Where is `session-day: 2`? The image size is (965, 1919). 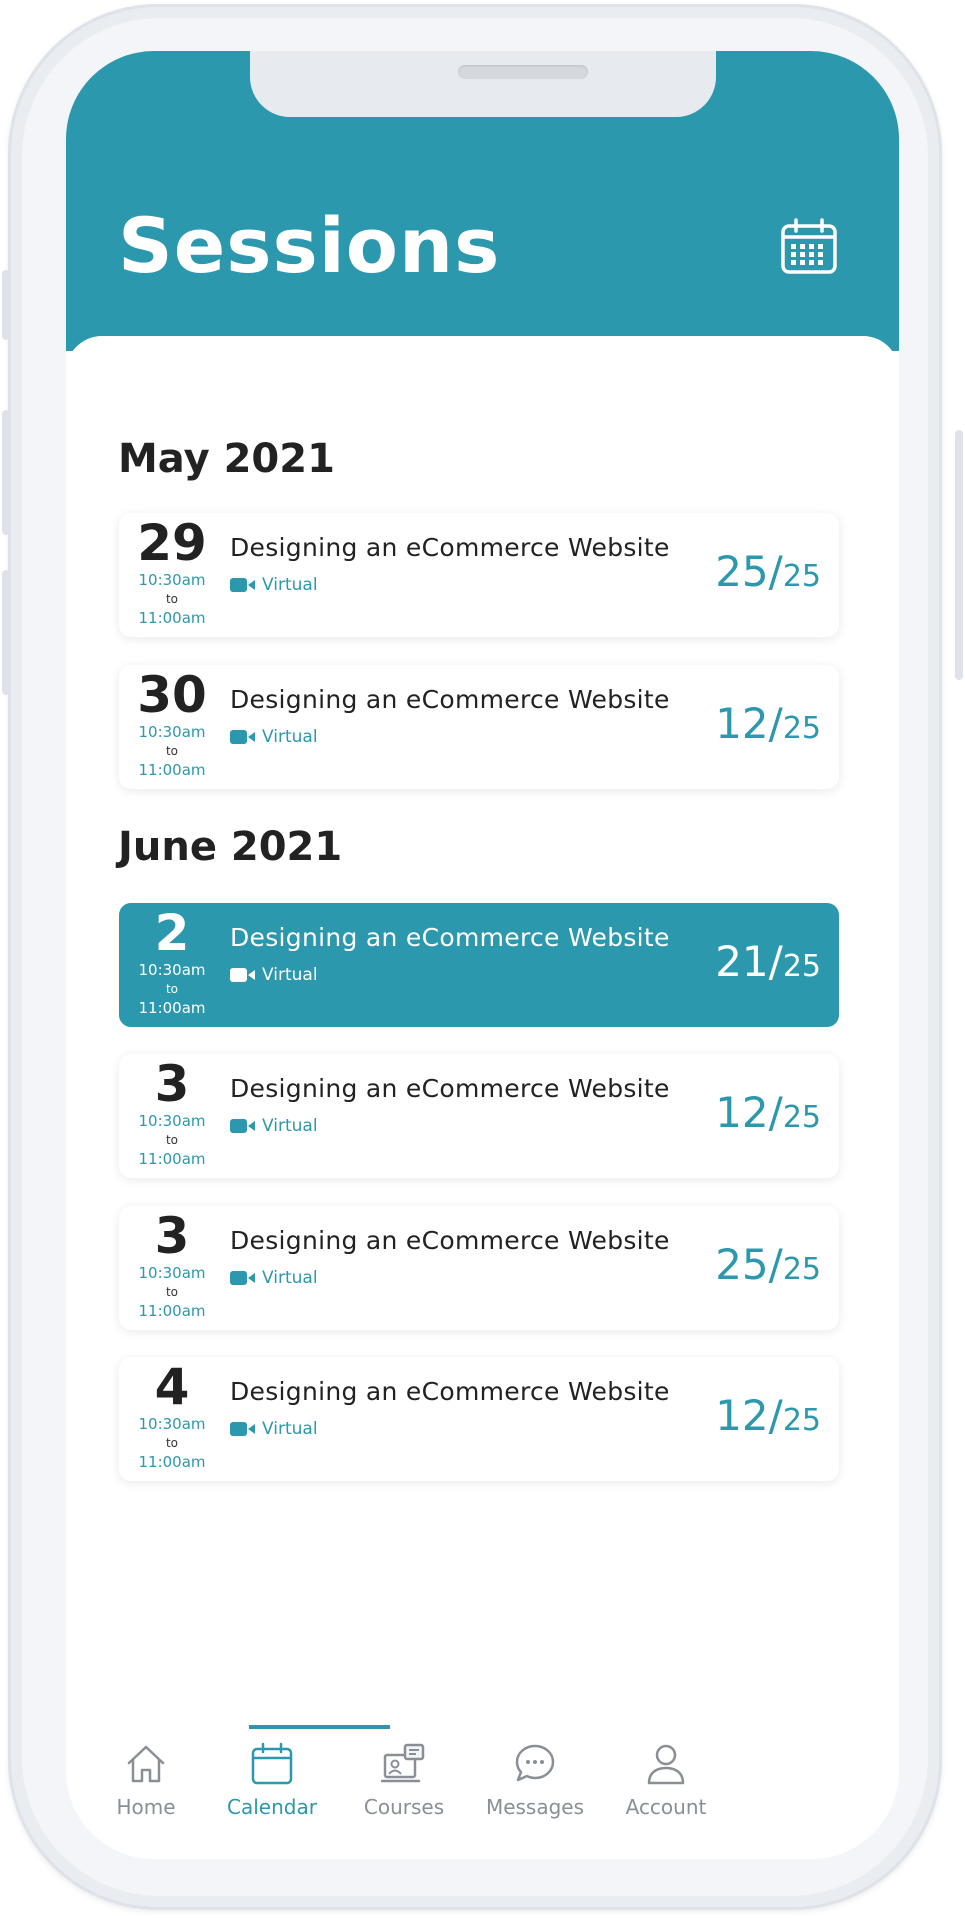 session-day: 2 is located at coordinates (172, 933).